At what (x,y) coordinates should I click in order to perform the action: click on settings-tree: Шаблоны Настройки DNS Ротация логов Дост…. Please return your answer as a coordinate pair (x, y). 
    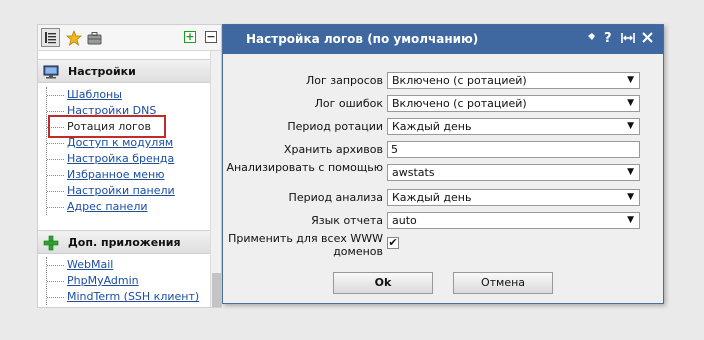
    Looking at the image, I should click on (128, 151).